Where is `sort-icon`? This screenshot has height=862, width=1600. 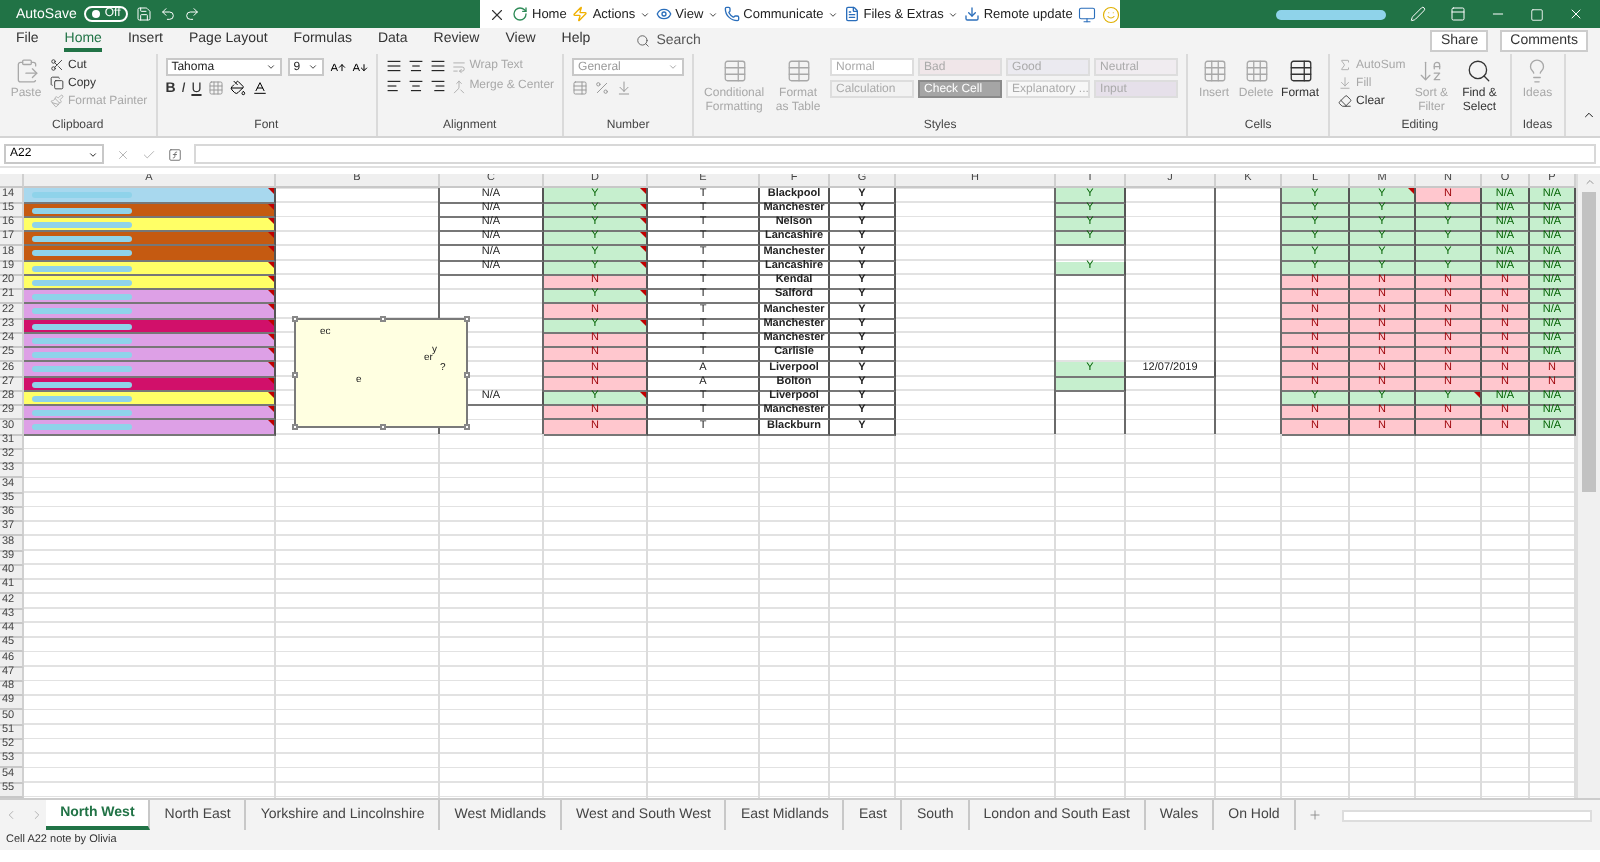 sort-icon is located at coordinates (1431, 71).